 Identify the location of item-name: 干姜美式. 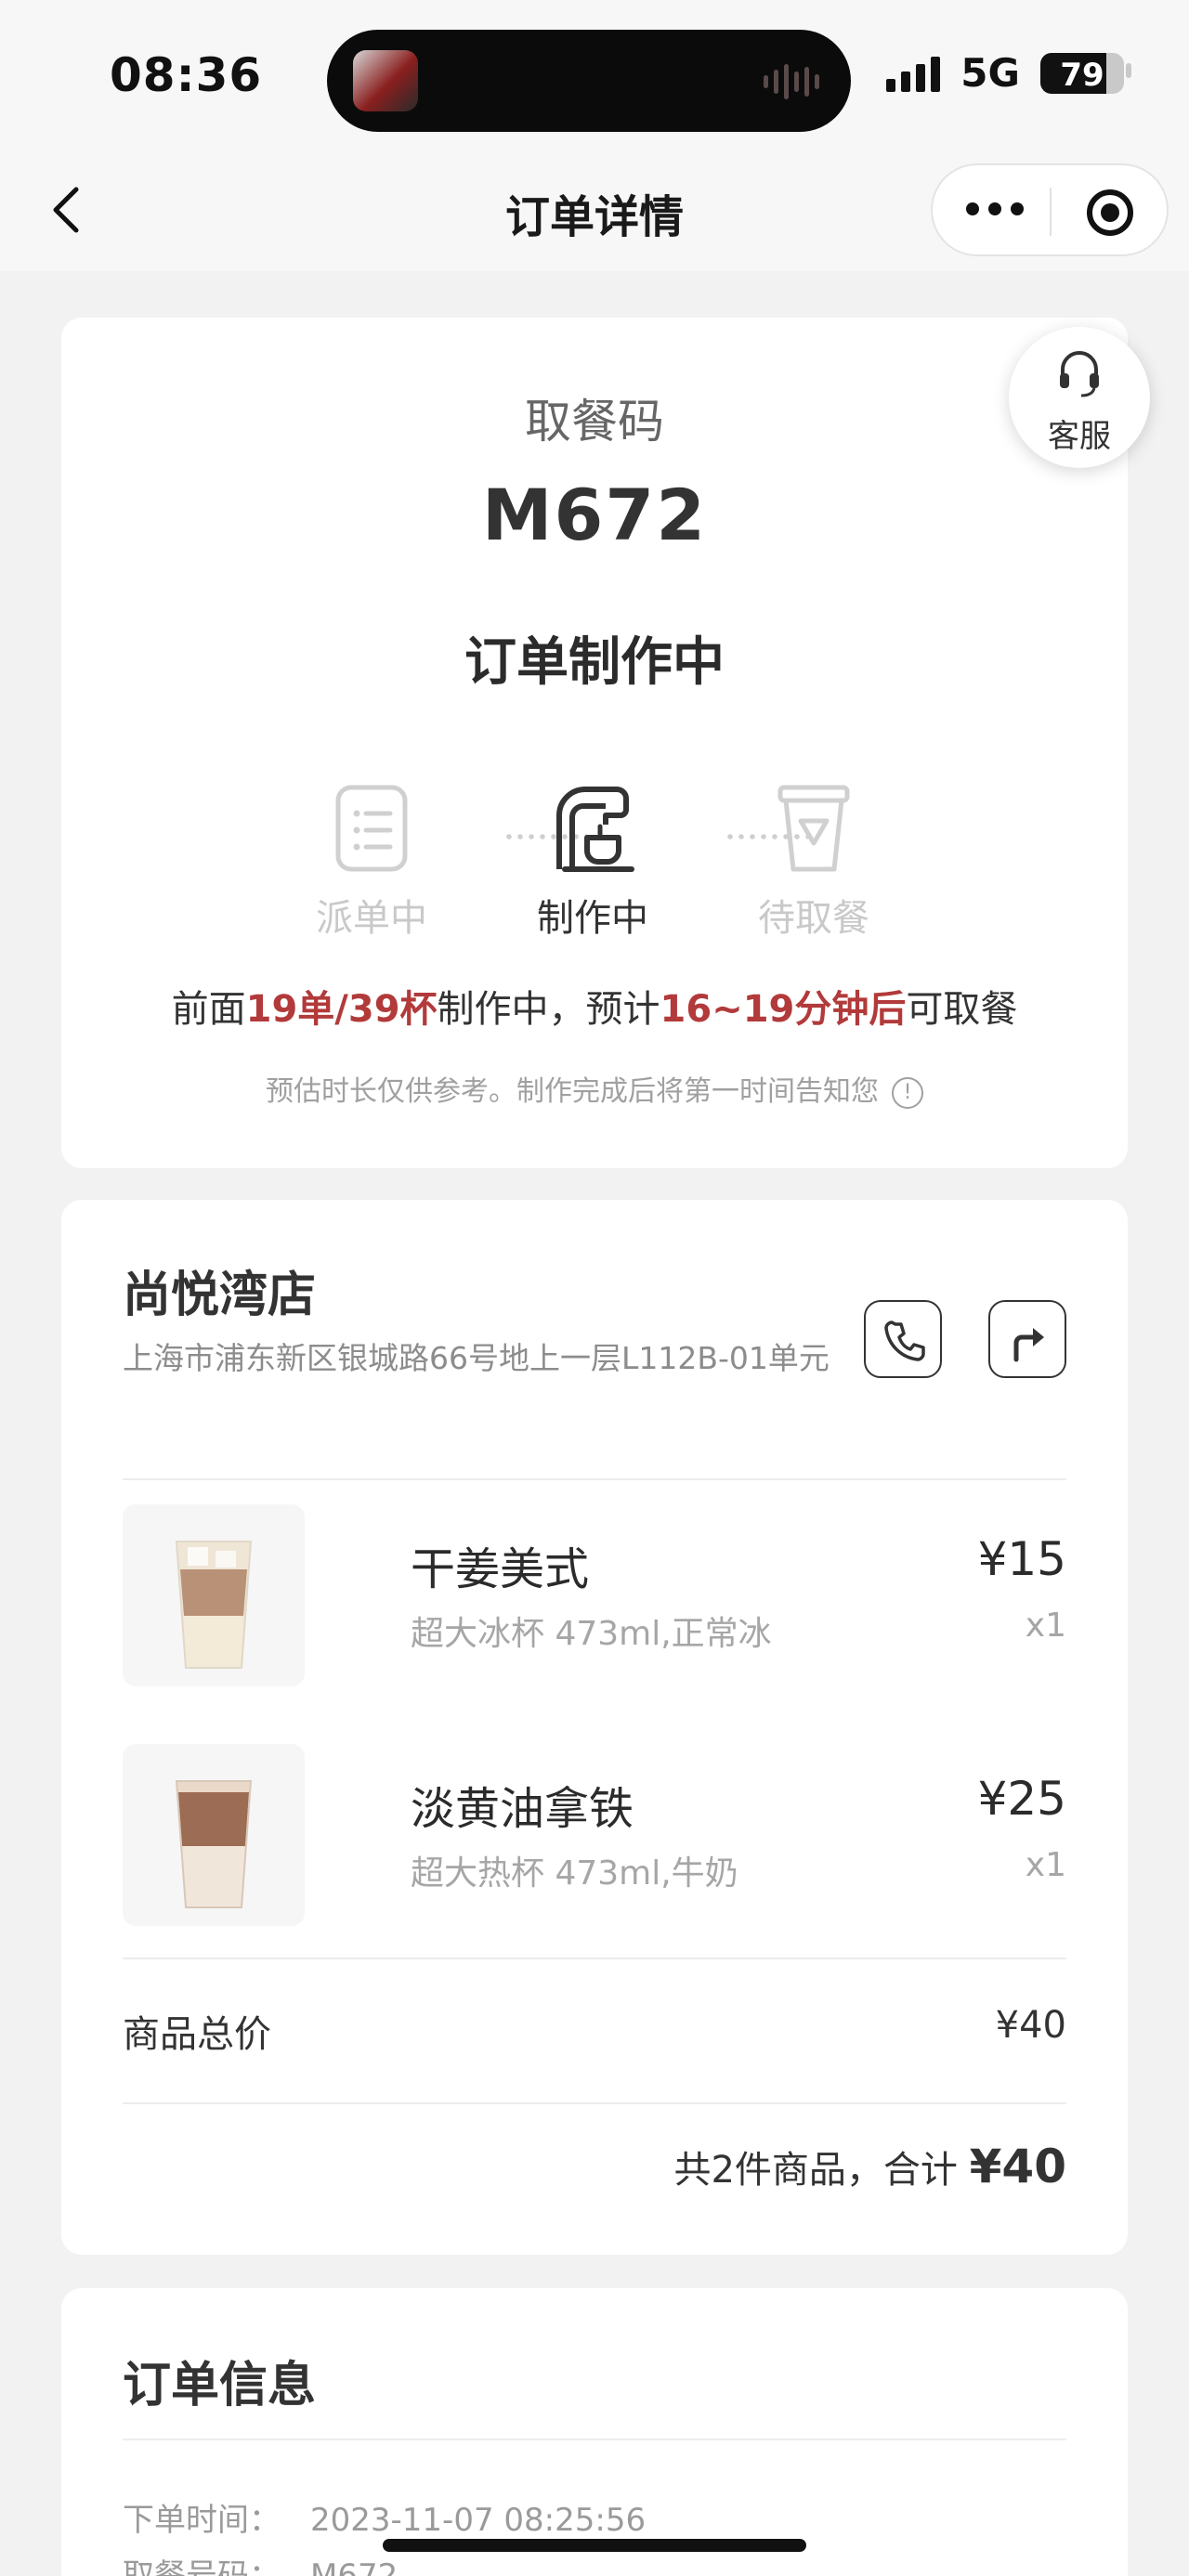
(501, 1569).